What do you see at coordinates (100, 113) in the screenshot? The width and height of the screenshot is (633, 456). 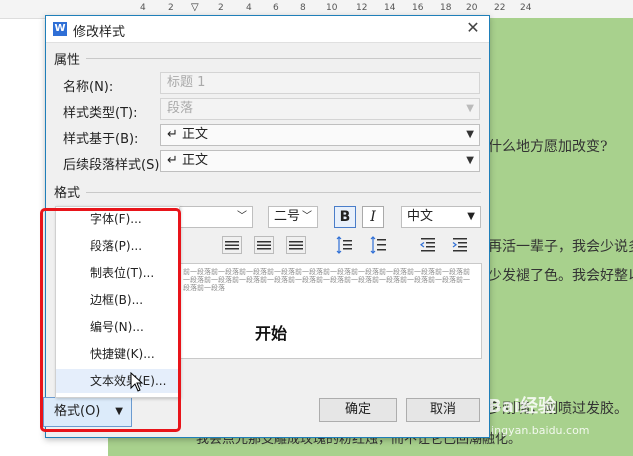 I see `style-type-label: 样式类型(T):` at bounding box center [100, 113].